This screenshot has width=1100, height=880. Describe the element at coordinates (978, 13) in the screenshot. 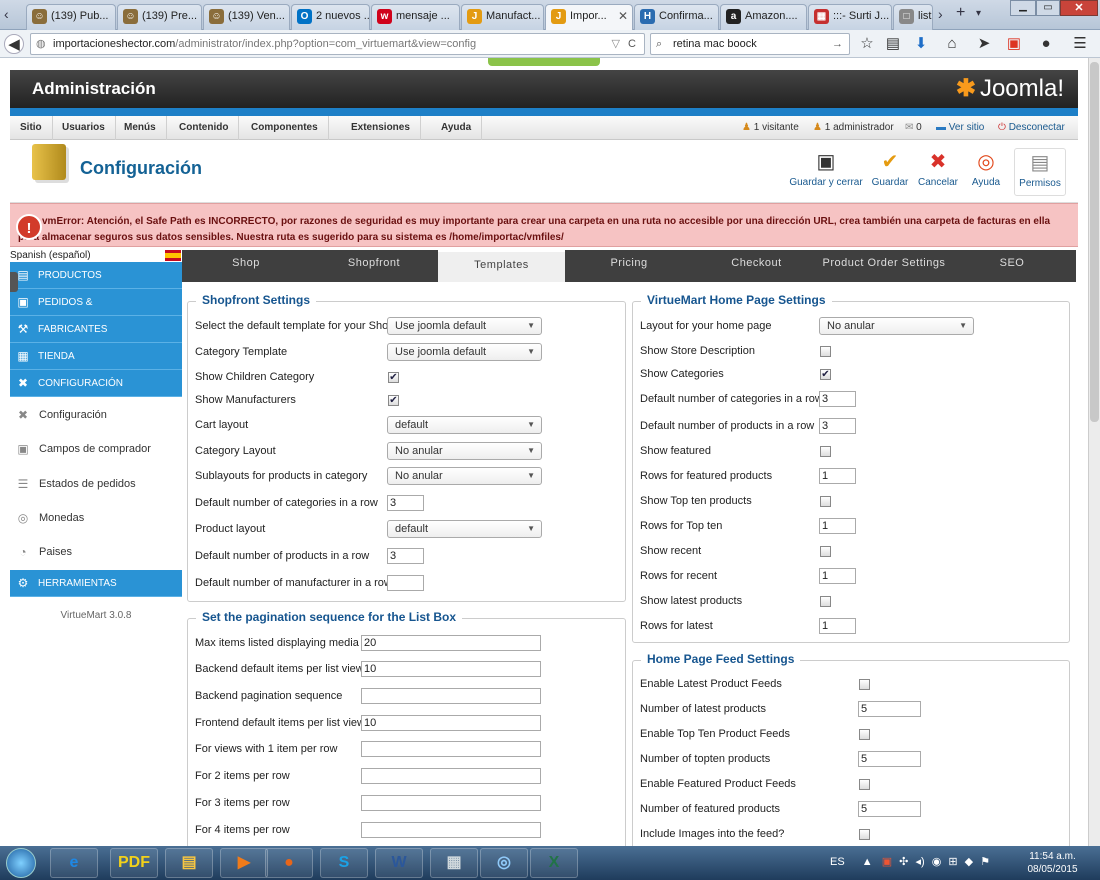

I see `tab-list-dropdown-icon: ▾` at that location.